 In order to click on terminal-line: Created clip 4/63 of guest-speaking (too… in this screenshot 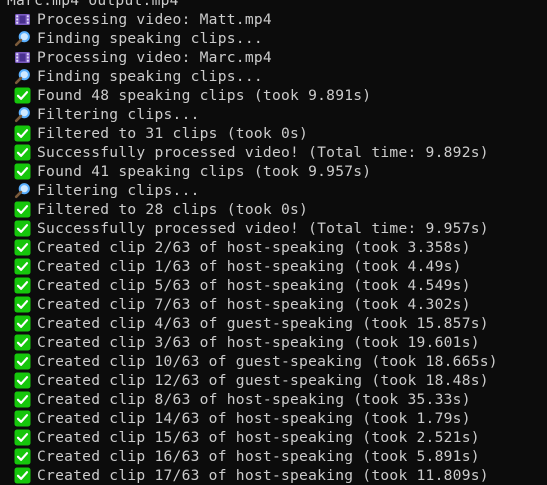, I will do `click(273, 323)`.